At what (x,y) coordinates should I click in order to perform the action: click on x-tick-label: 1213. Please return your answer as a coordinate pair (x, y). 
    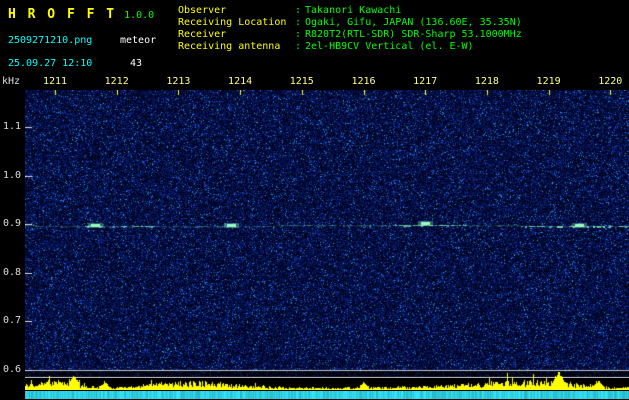
    Looking at the image, I should click on (178, 81).